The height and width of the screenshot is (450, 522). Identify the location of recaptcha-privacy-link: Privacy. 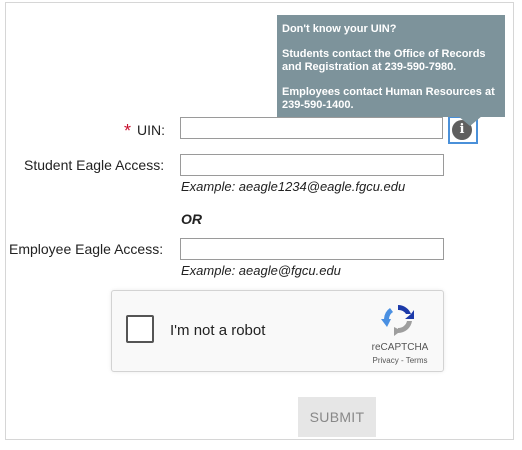
(386, 360).